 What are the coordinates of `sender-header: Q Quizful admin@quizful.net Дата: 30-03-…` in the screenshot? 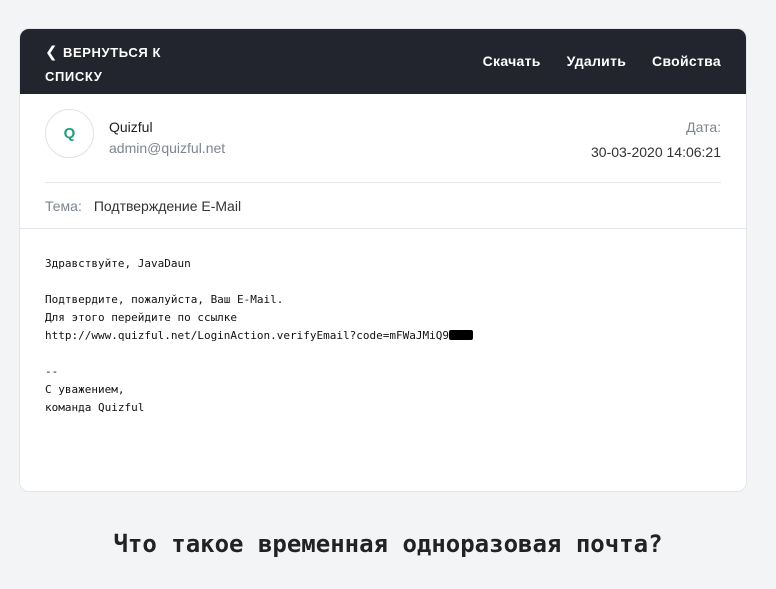 It's located at (383, 139).